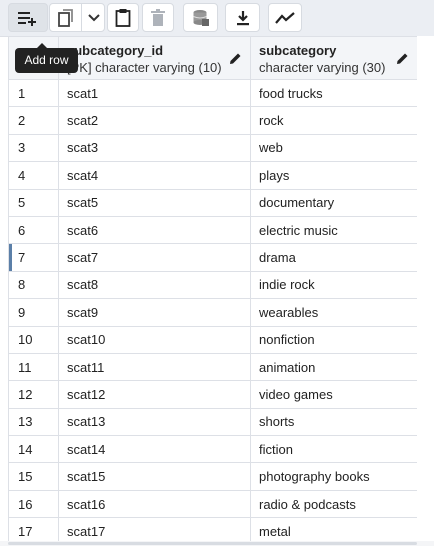 The height and width of the screenshot is (546, 434). Describe the element at coordinates (154, 120) in the screenshot. I see `subcategory-id-cell: scat2` at that location.